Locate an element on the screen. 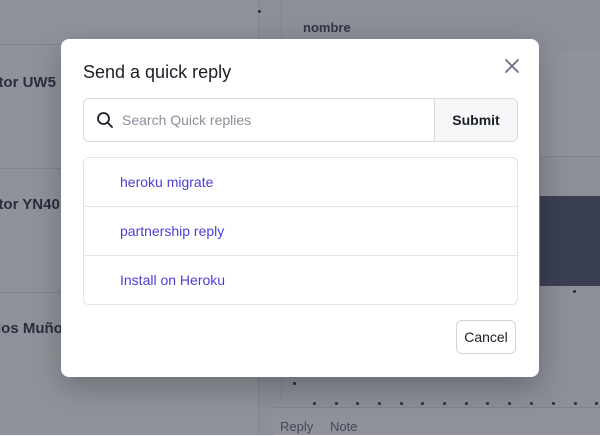 The width and height of the screenshot is (600, 436). close-icon is located at coordinates (512, 66).